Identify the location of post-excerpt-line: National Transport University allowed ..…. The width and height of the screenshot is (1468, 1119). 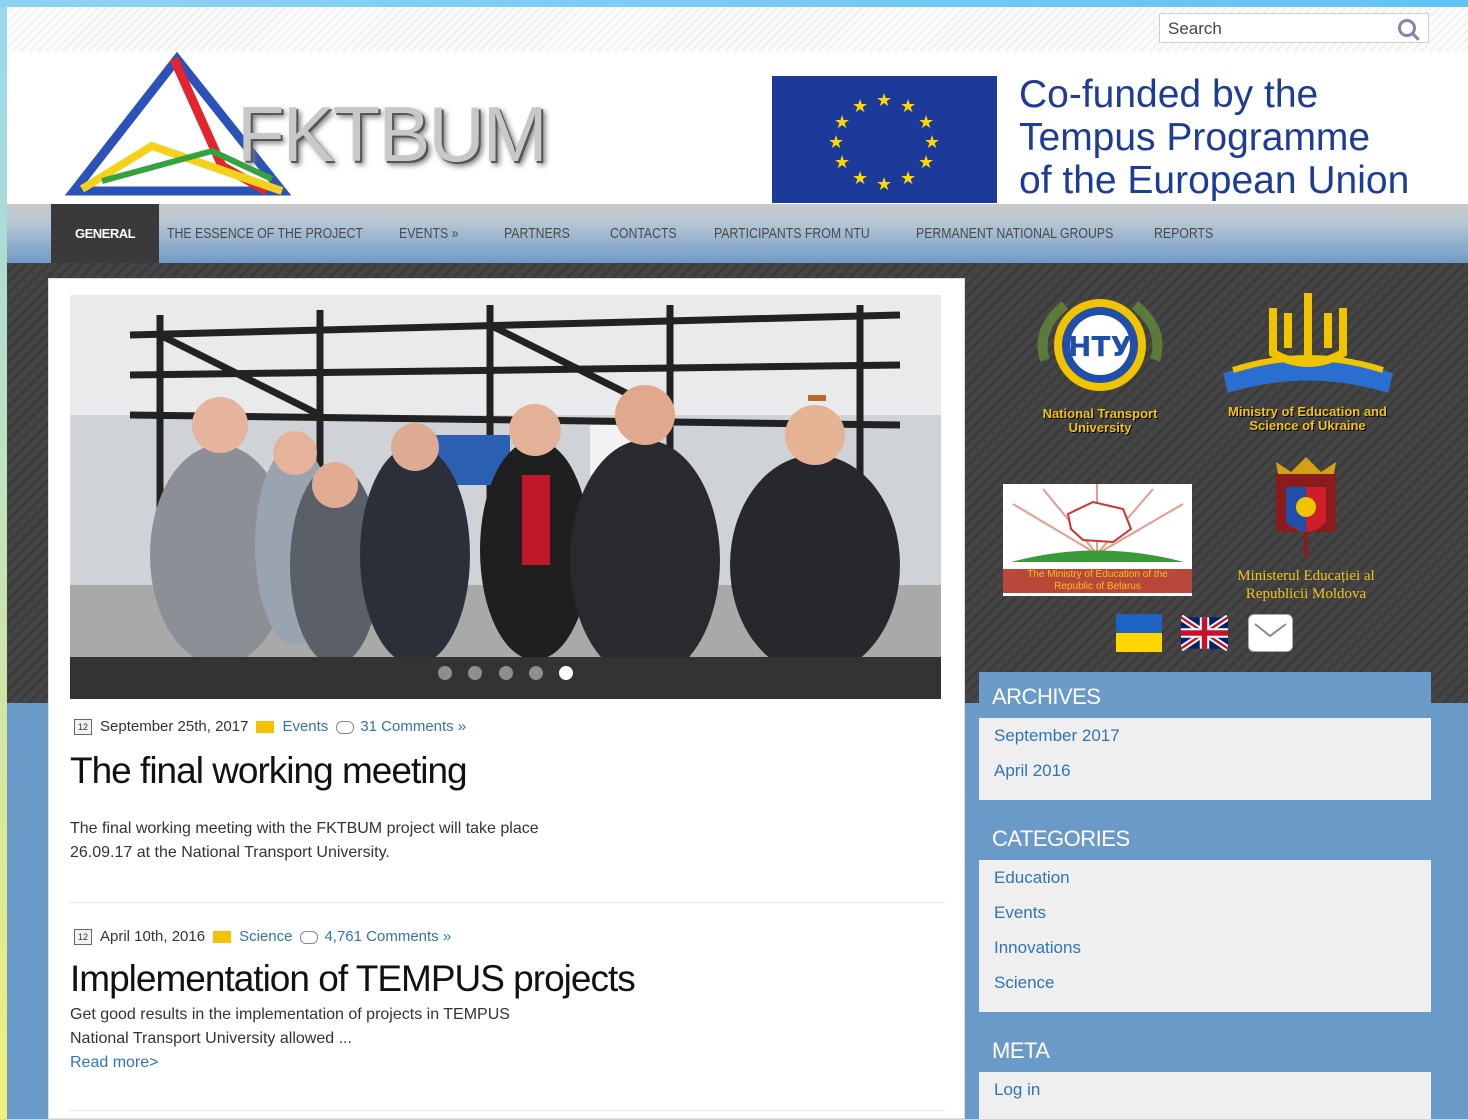
(211, 1038).